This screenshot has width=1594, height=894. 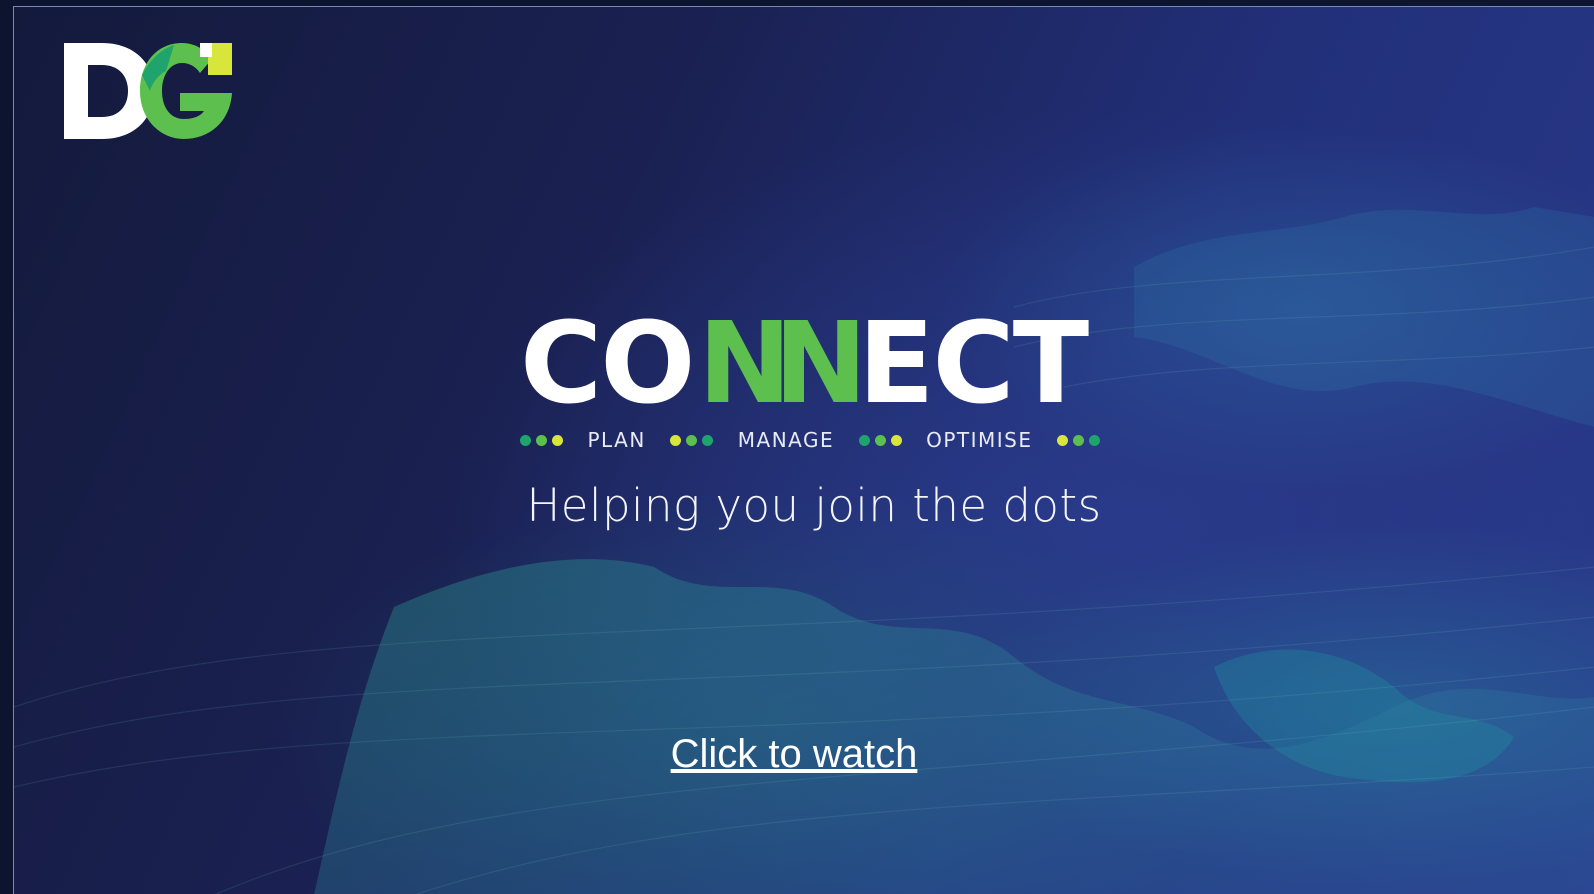 What do you see at coordinates (794, 754) in the screenshot?
I see `click-to-watch-link: Click to watch` at bounding box center [794, 754].